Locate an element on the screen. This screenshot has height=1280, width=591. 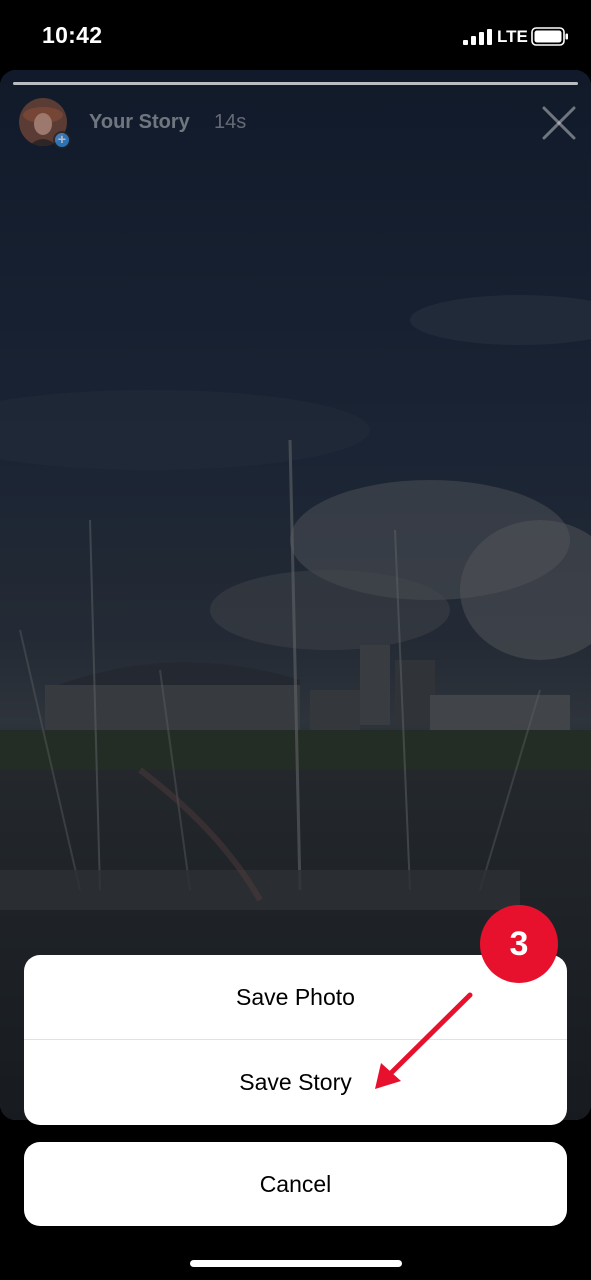
save-photo-button: Save Photo is located at coordinates (295, 997).